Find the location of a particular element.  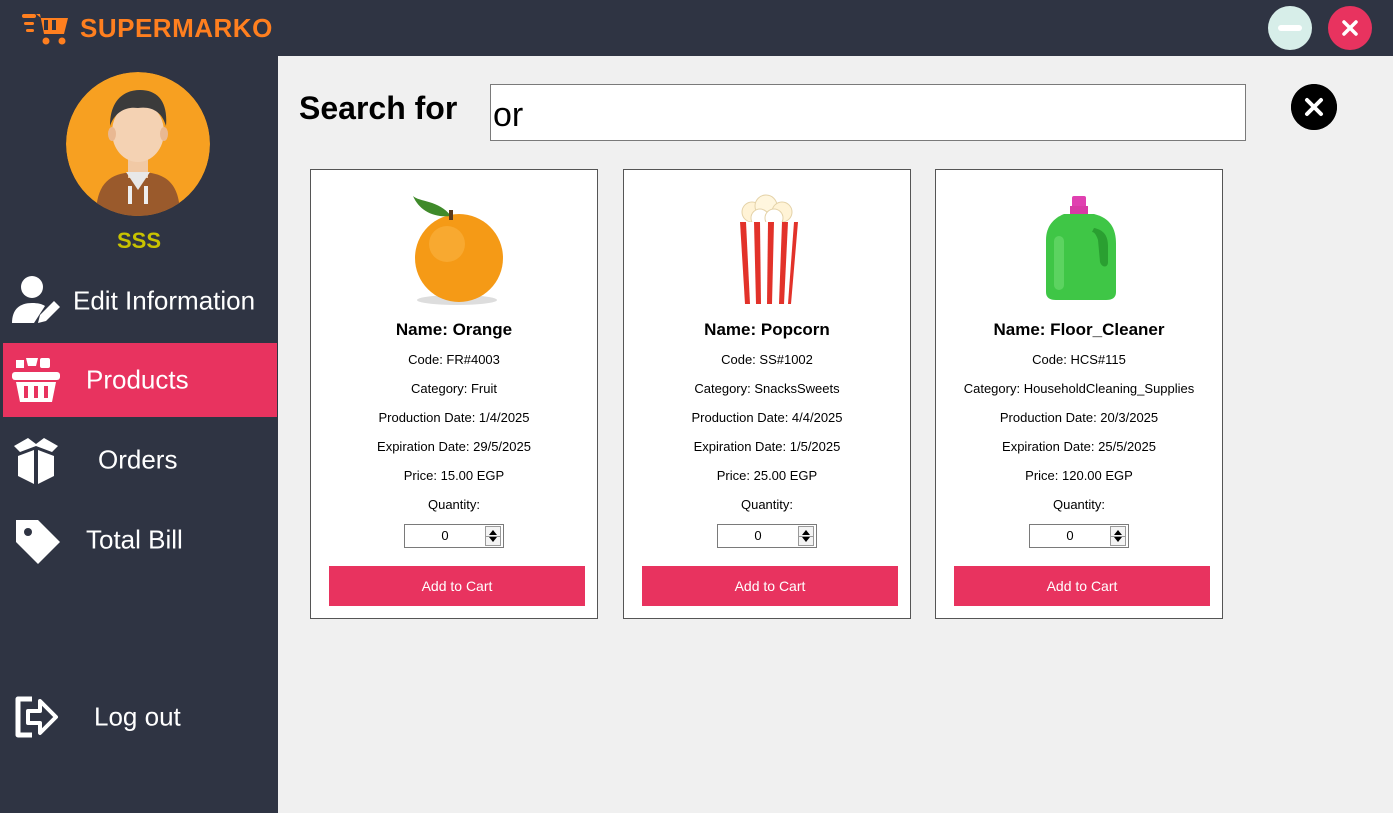

app-title: SUPERMARKO is located at coordinates (176, 28).